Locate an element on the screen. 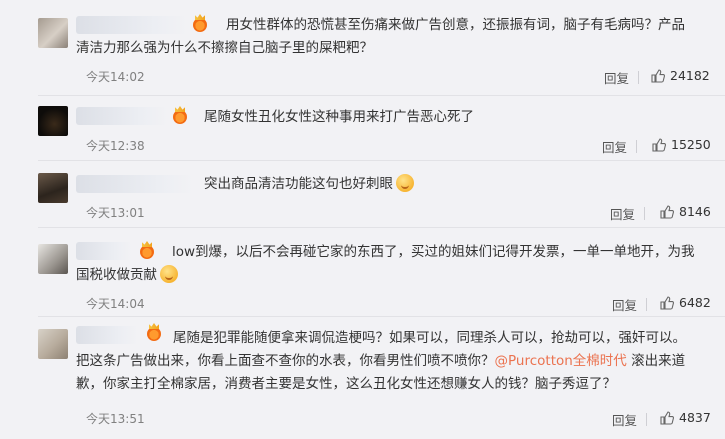 This screenshot has width=725, height=439. comment-timestamp: 今天13:51 is located at coordinates (115, 419).